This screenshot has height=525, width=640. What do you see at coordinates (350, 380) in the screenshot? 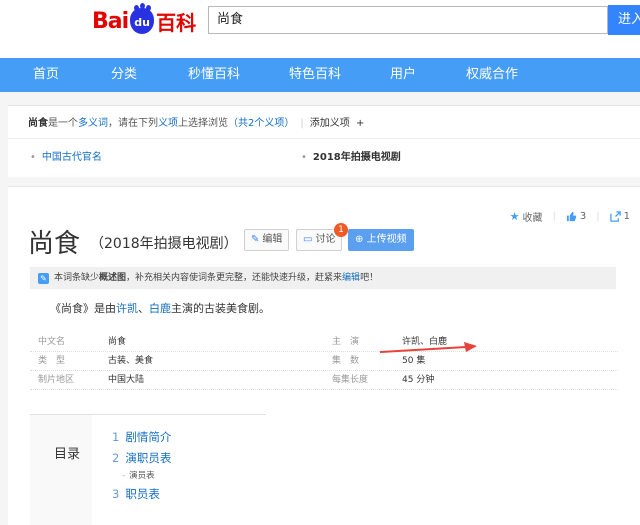
I see `info-key: 每集长度` at bounding box center [350, 380].